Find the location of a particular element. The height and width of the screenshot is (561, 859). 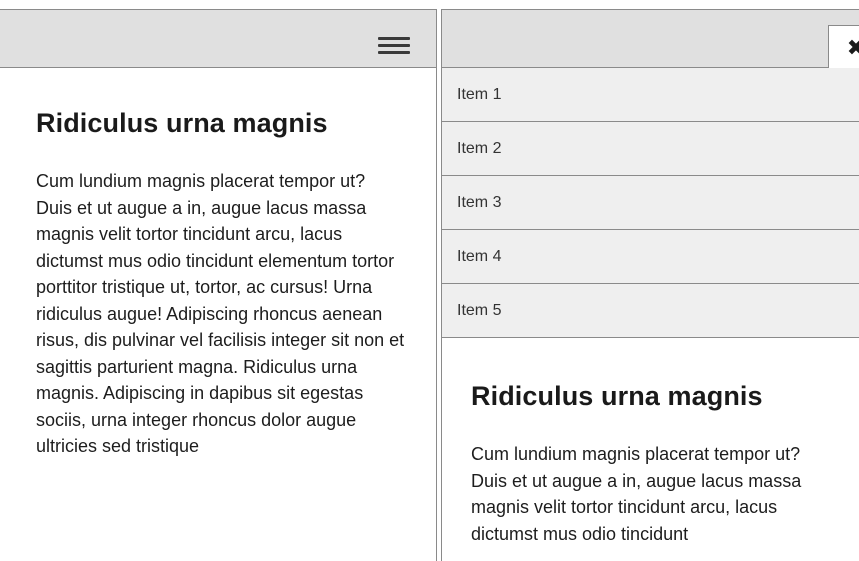

menu-item-2: Item 2 is located at coordinates (650, 149).